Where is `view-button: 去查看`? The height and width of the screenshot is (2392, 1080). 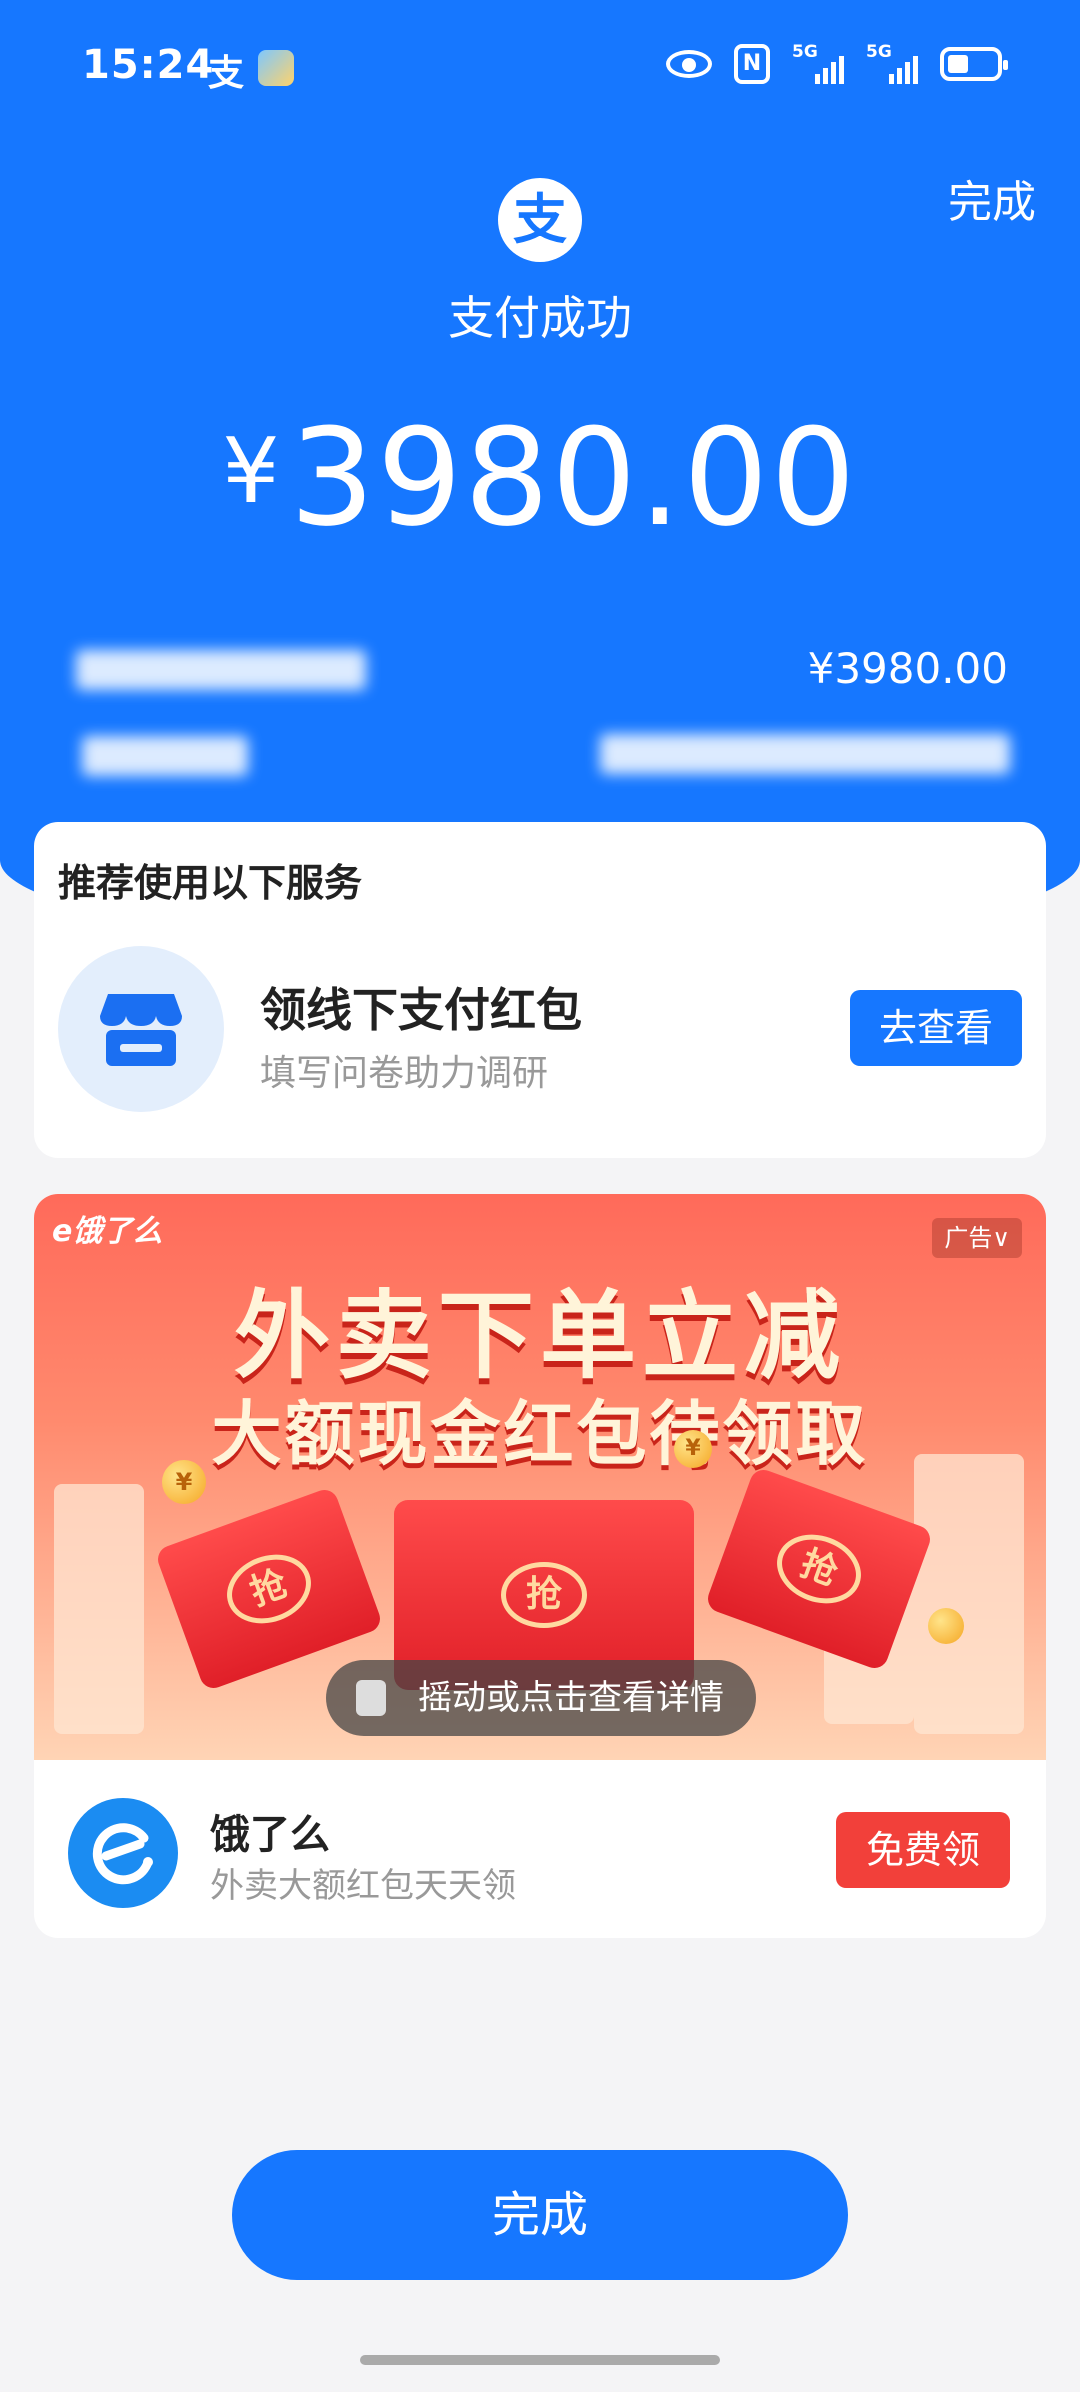 view-button: 去查看 is located at coordinates (936, 1028).